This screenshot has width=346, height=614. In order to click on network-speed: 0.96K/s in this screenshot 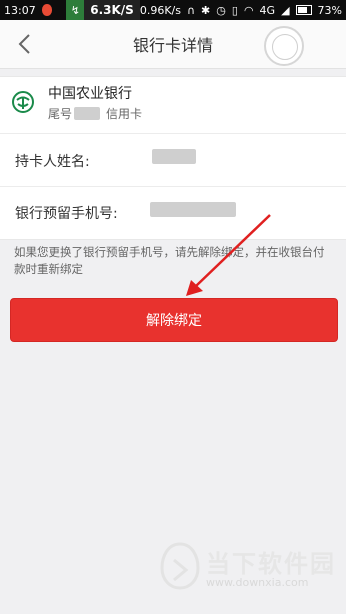, I will do `click(160, 10)`.